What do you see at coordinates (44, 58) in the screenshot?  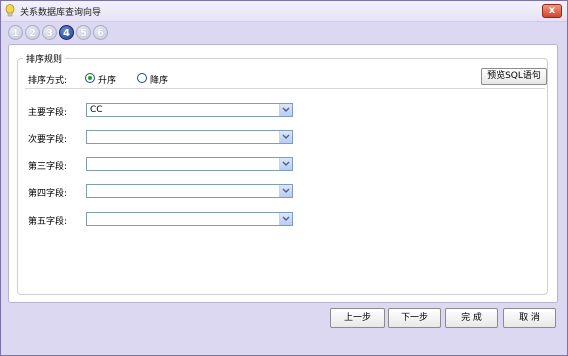 I see `group-title: 排序规则` at bounding box center [44, 58].